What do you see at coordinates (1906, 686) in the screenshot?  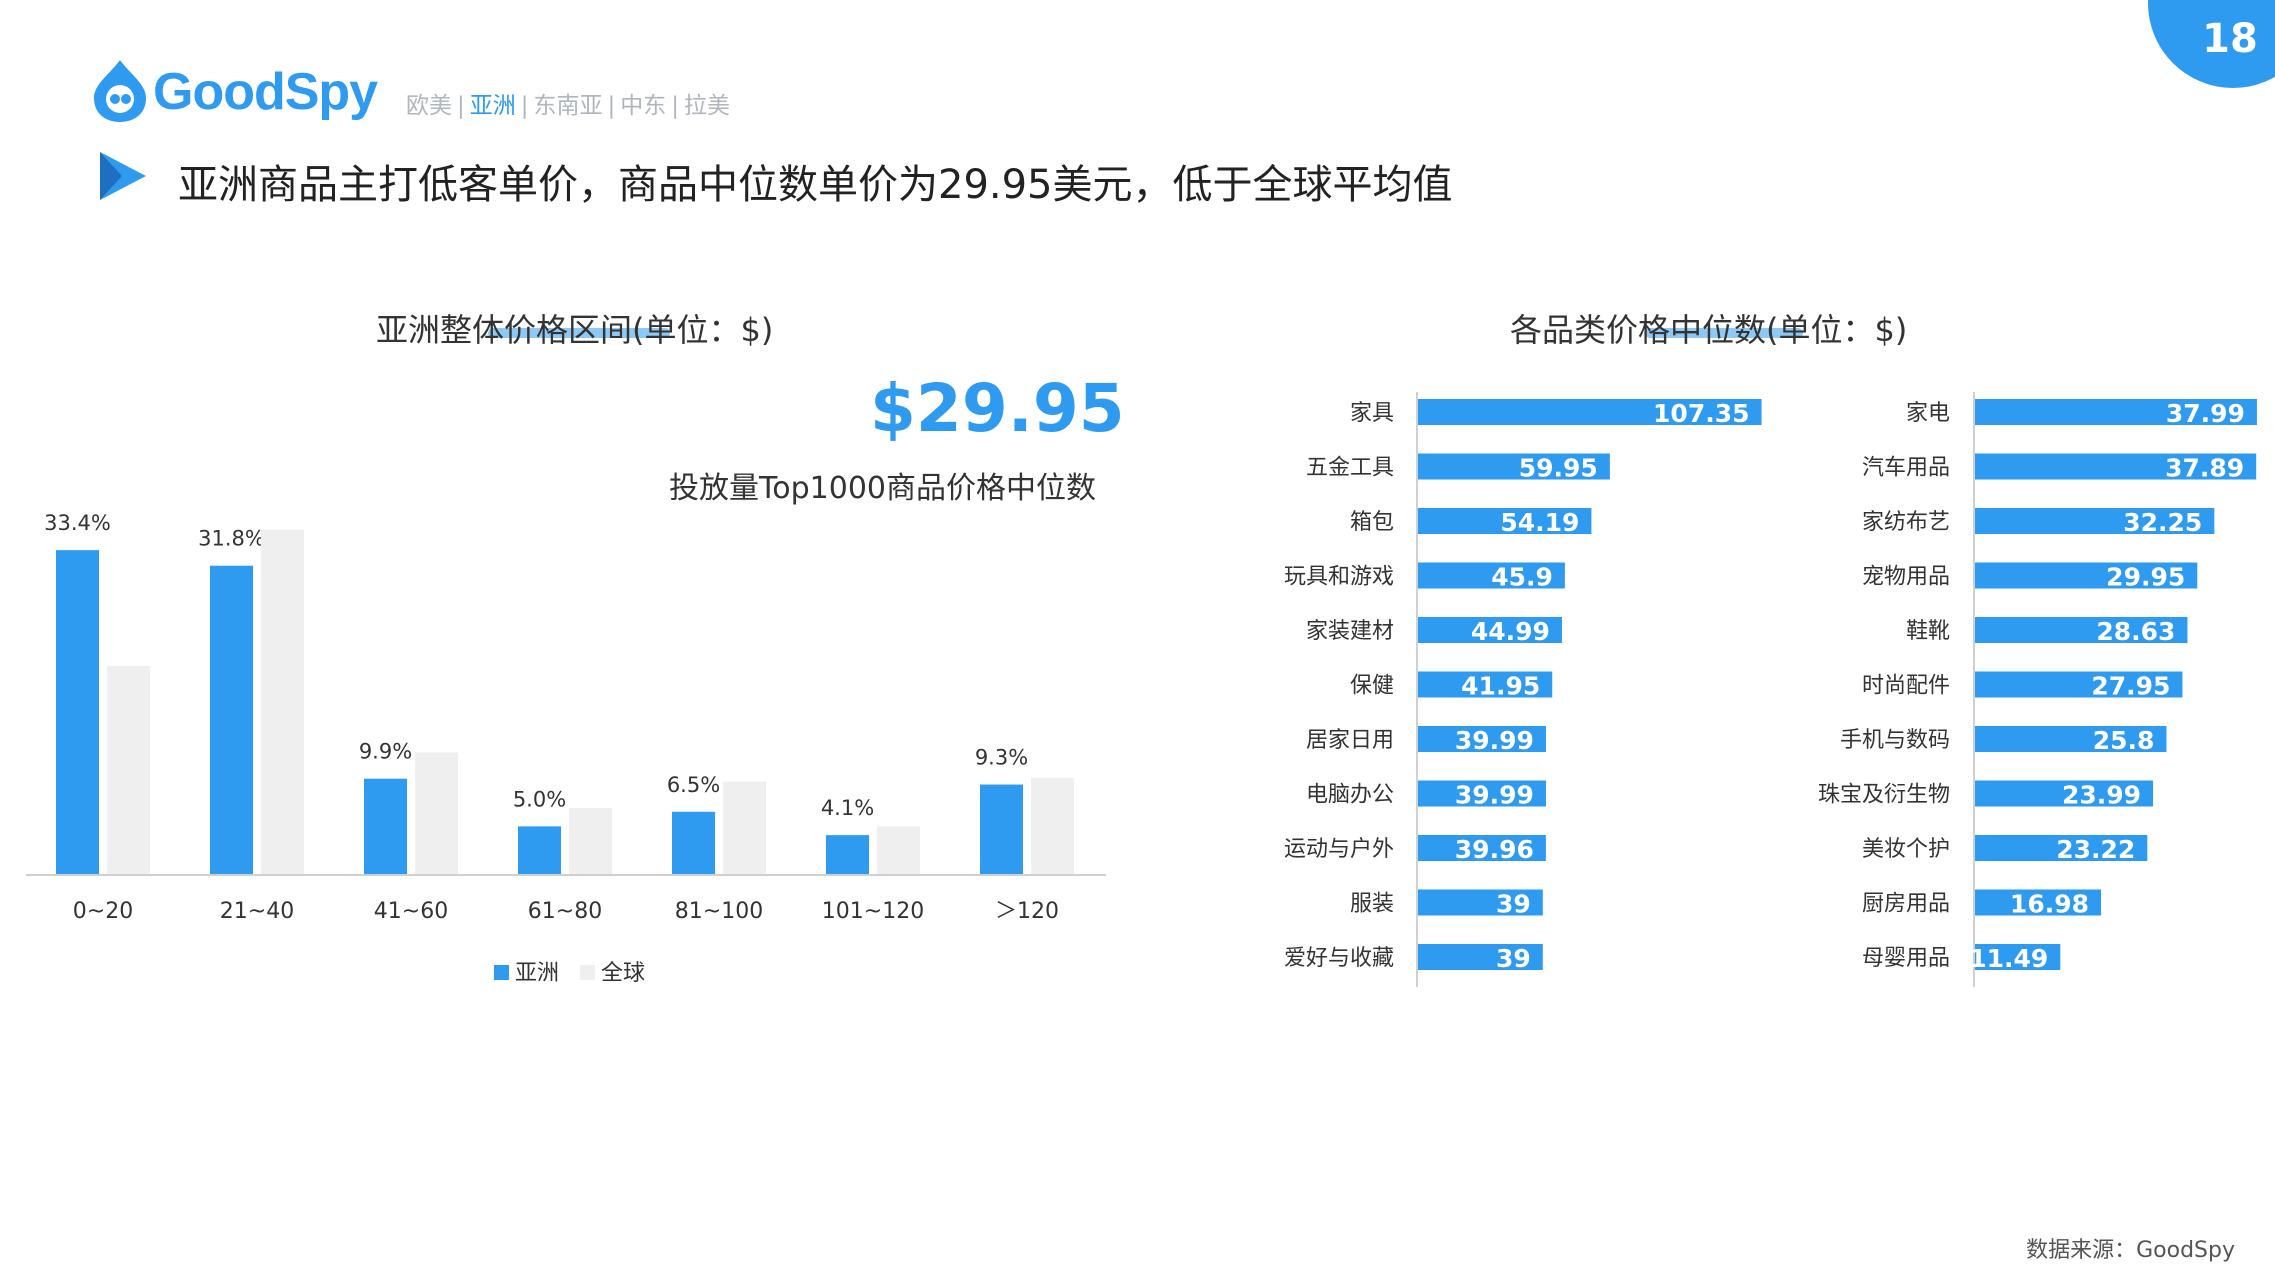 I see `category-label: 时尚配件` at bounding box center [1906, 686].